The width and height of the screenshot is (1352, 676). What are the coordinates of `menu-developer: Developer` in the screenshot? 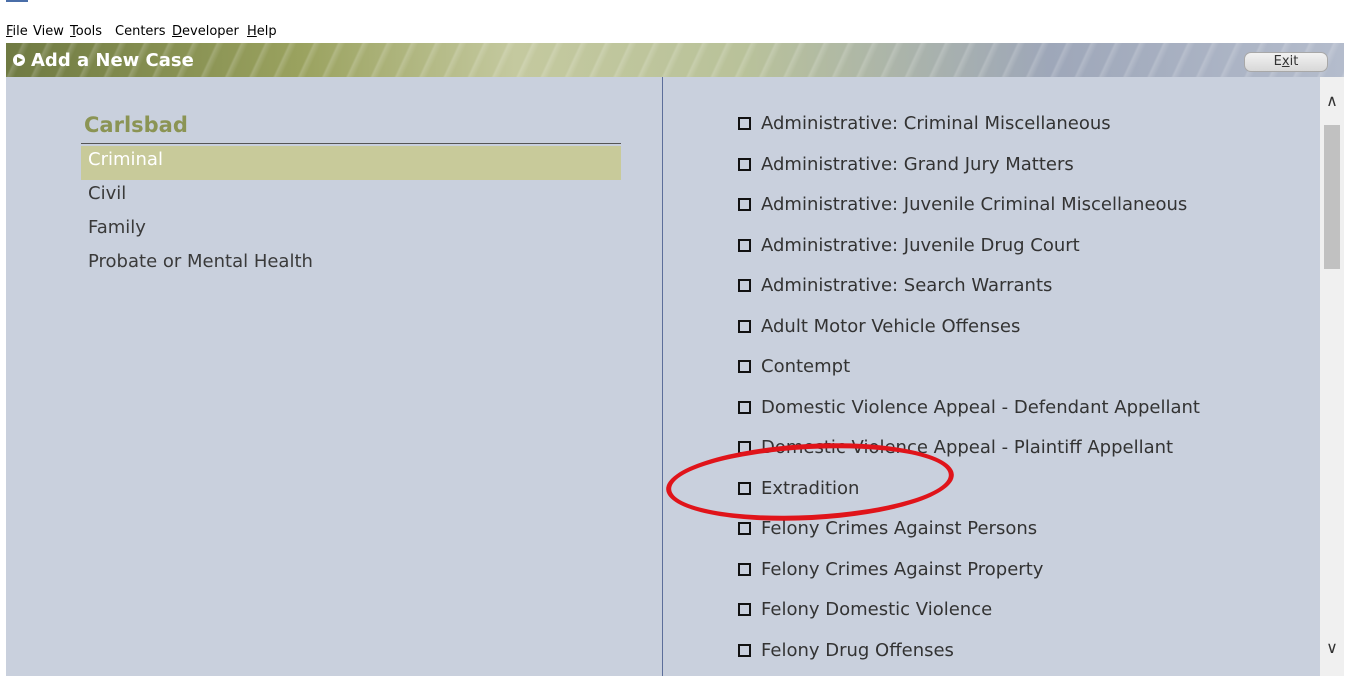 It's located at (205, 31).